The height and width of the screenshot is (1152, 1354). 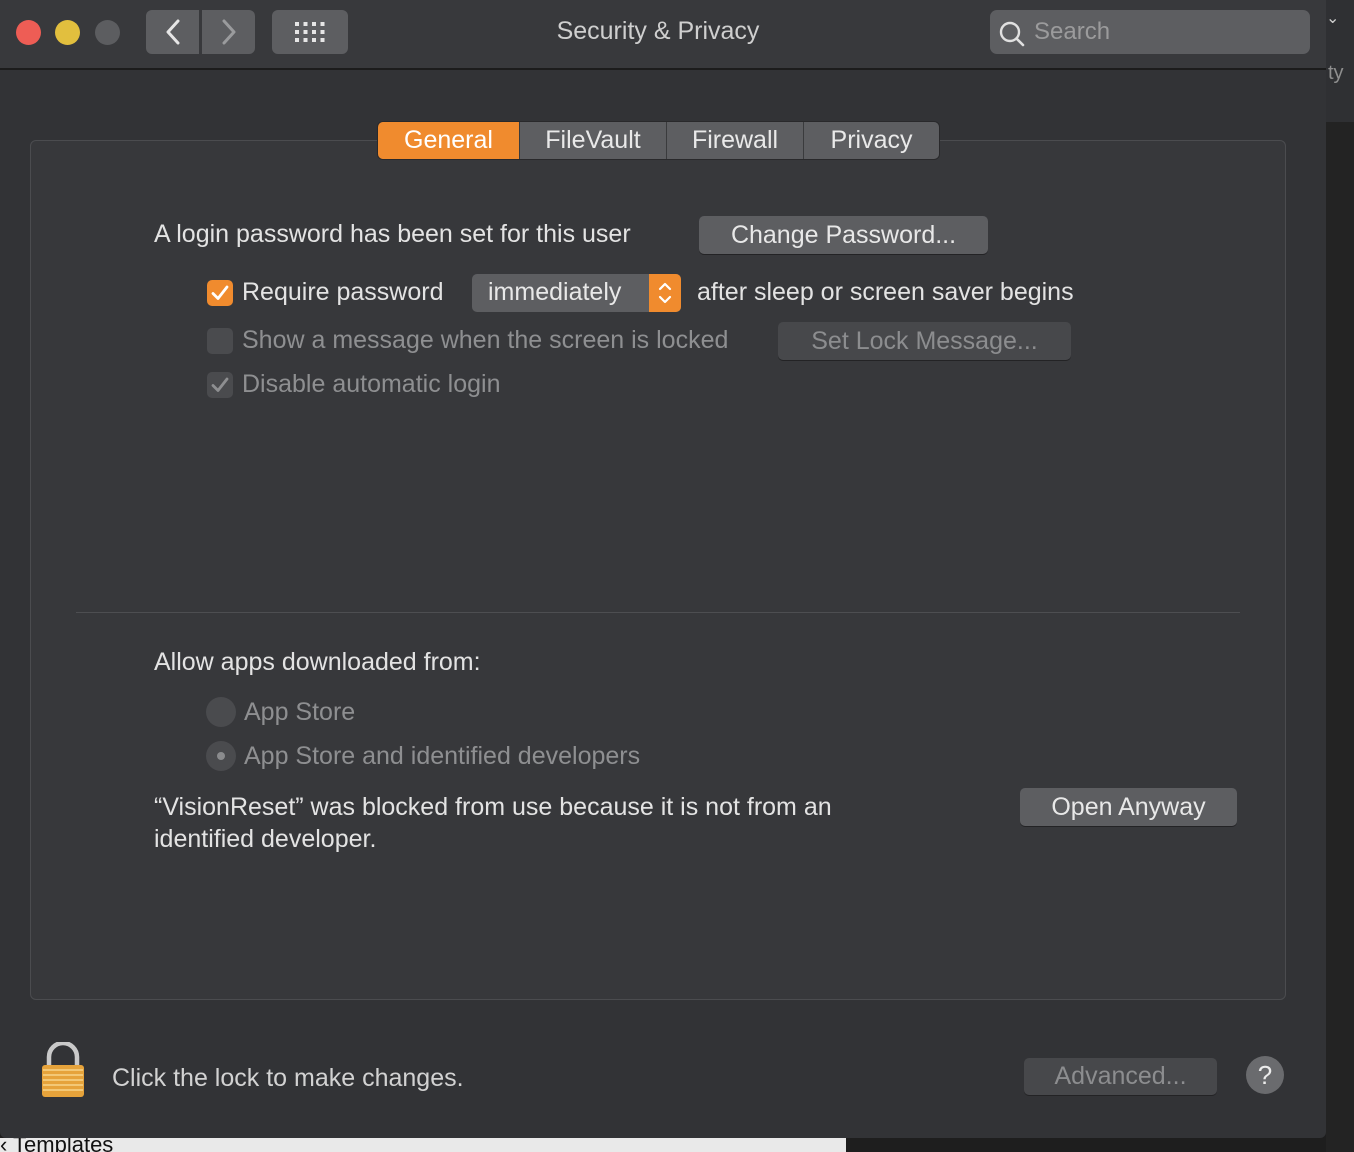 I want to click on chevron-down-icon: ⌄, so click(x=1333, y=18).